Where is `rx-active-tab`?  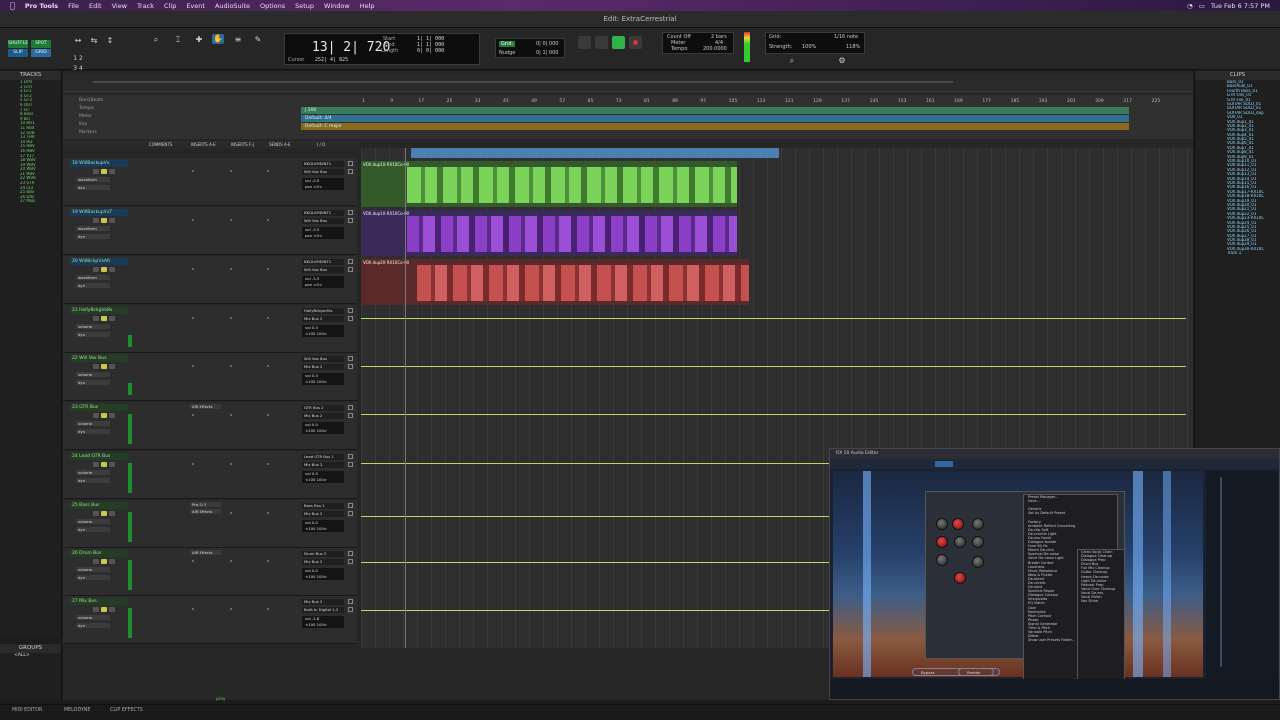
rx-active-tab is located at coordinates (944, 464).